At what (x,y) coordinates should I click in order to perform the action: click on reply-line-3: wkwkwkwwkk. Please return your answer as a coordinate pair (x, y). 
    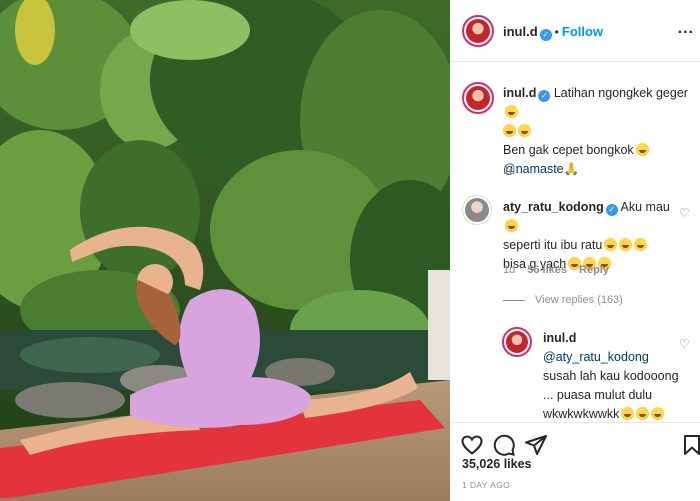
    Looking at the image, I should click on (581, 414).